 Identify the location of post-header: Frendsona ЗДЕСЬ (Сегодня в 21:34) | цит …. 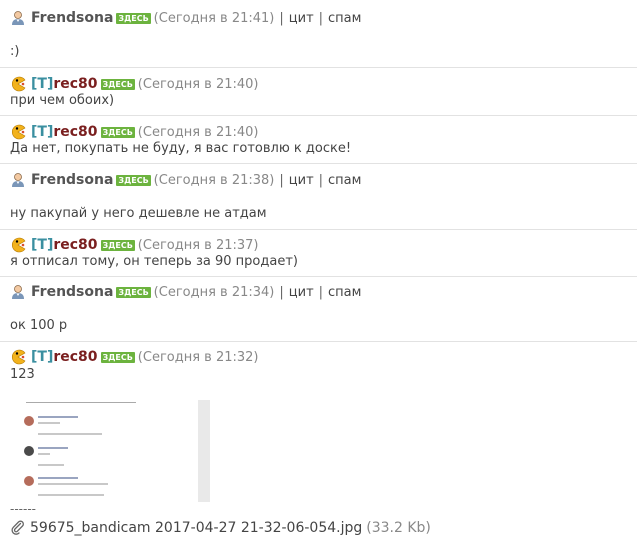
(185, 292).